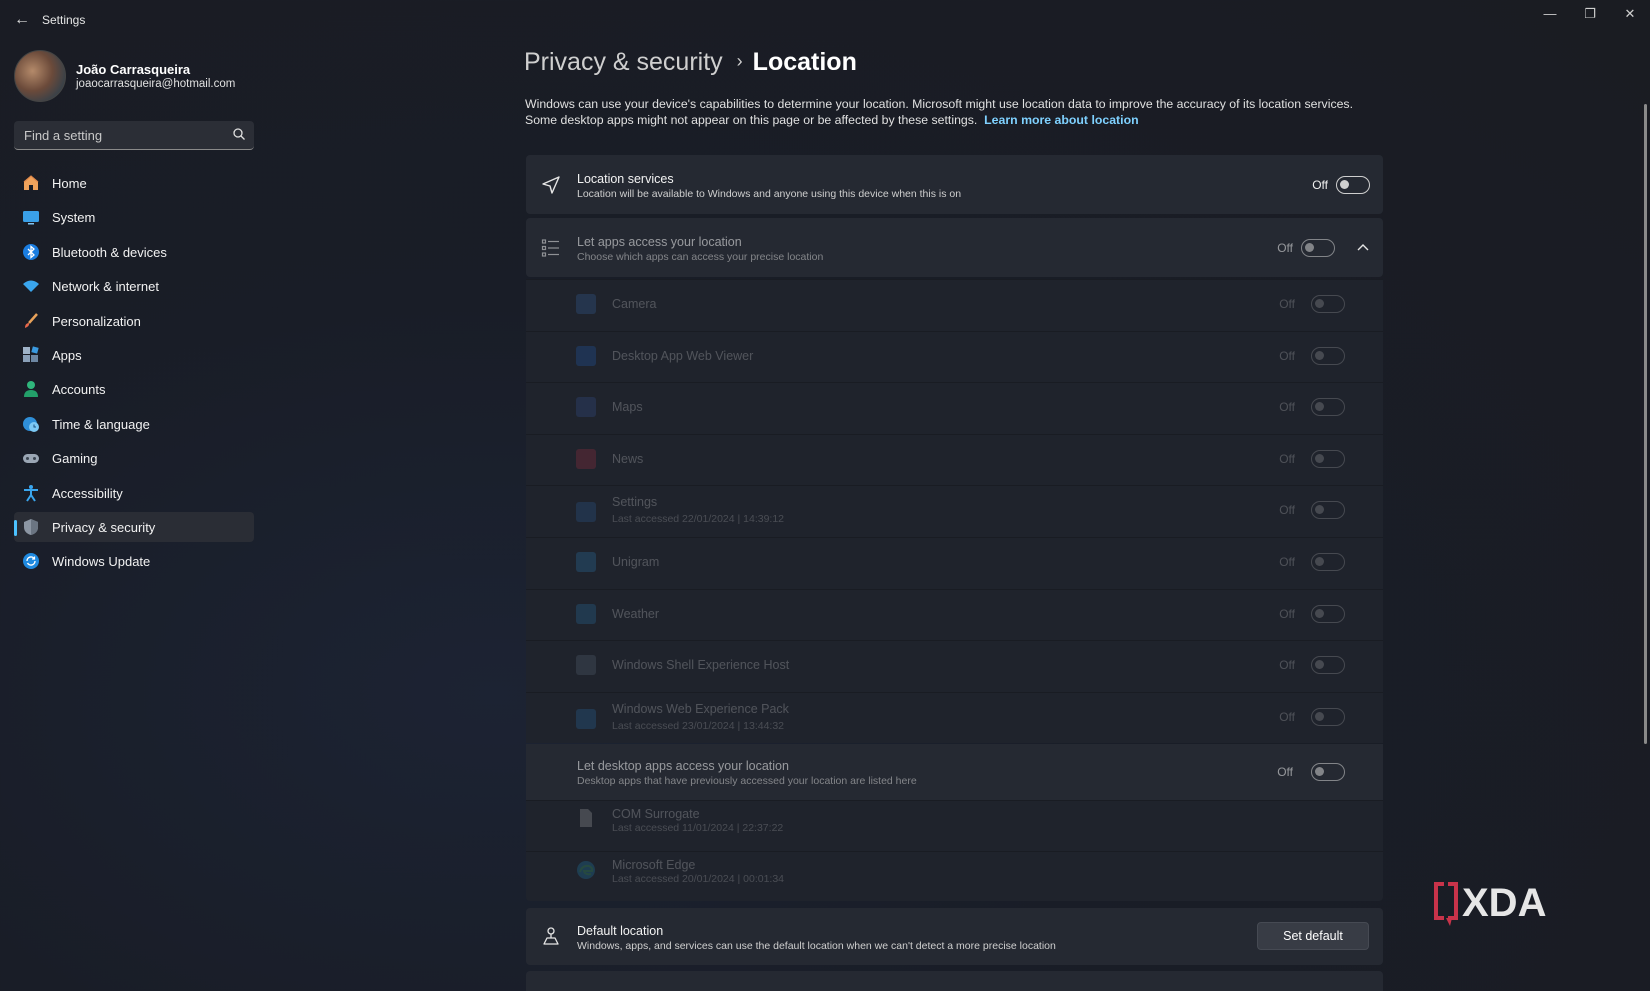 Image resolution: width=1650 pixels, height=991 pixels. What do you see at coordinates (134, 183) in the screenshot?
I see `sidebar-item-home: Home` at bounding box center [134, 183].